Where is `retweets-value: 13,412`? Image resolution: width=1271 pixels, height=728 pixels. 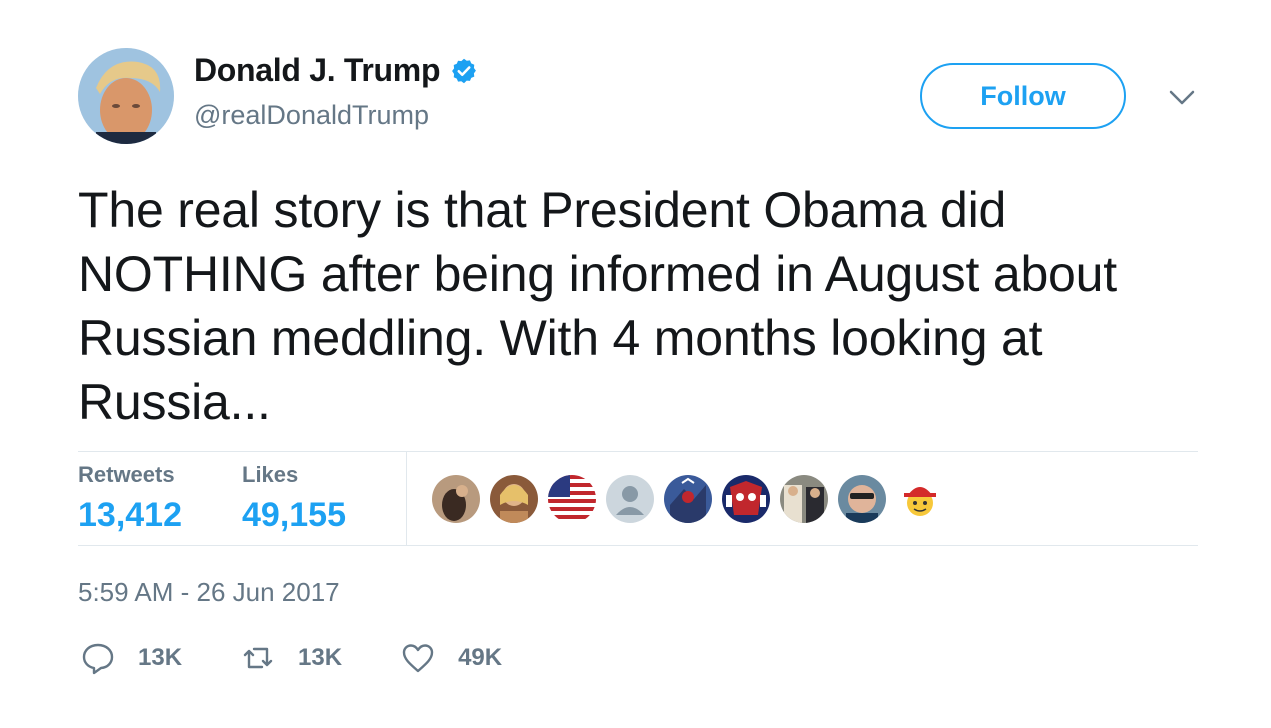
retweets-value: 13,412 is located at coordinates (130, 515).